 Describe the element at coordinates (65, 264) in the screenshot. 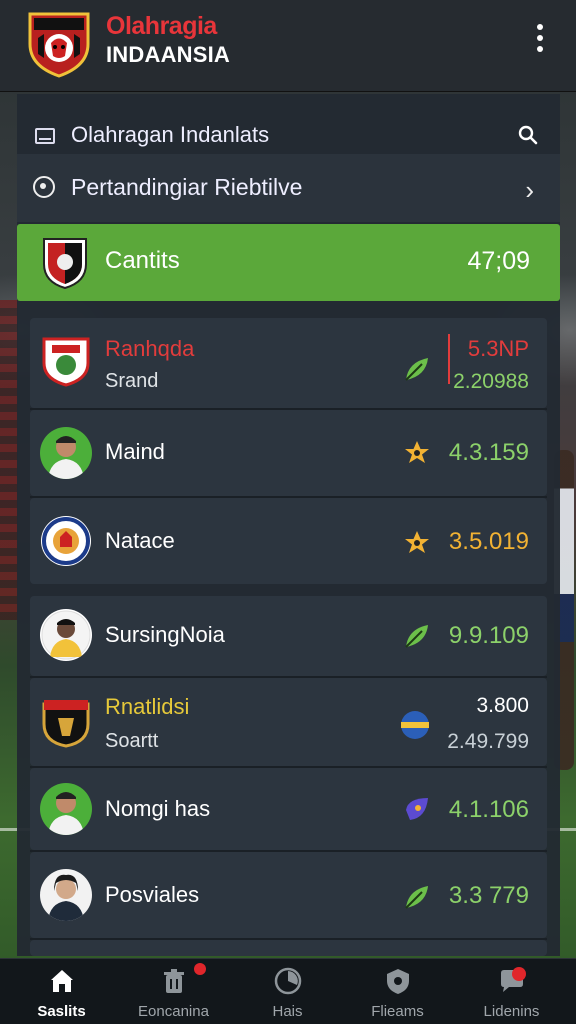

I see `club-badge-icon` at that location.